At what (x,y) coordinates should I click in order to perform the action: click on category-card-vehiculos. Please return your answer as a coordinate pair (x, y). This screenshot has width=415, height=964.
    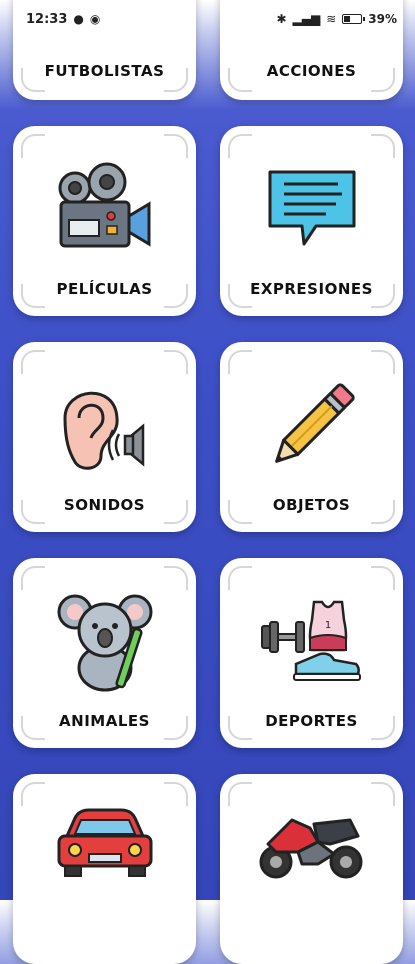
    Looking at the image, I should click on (104, 869).